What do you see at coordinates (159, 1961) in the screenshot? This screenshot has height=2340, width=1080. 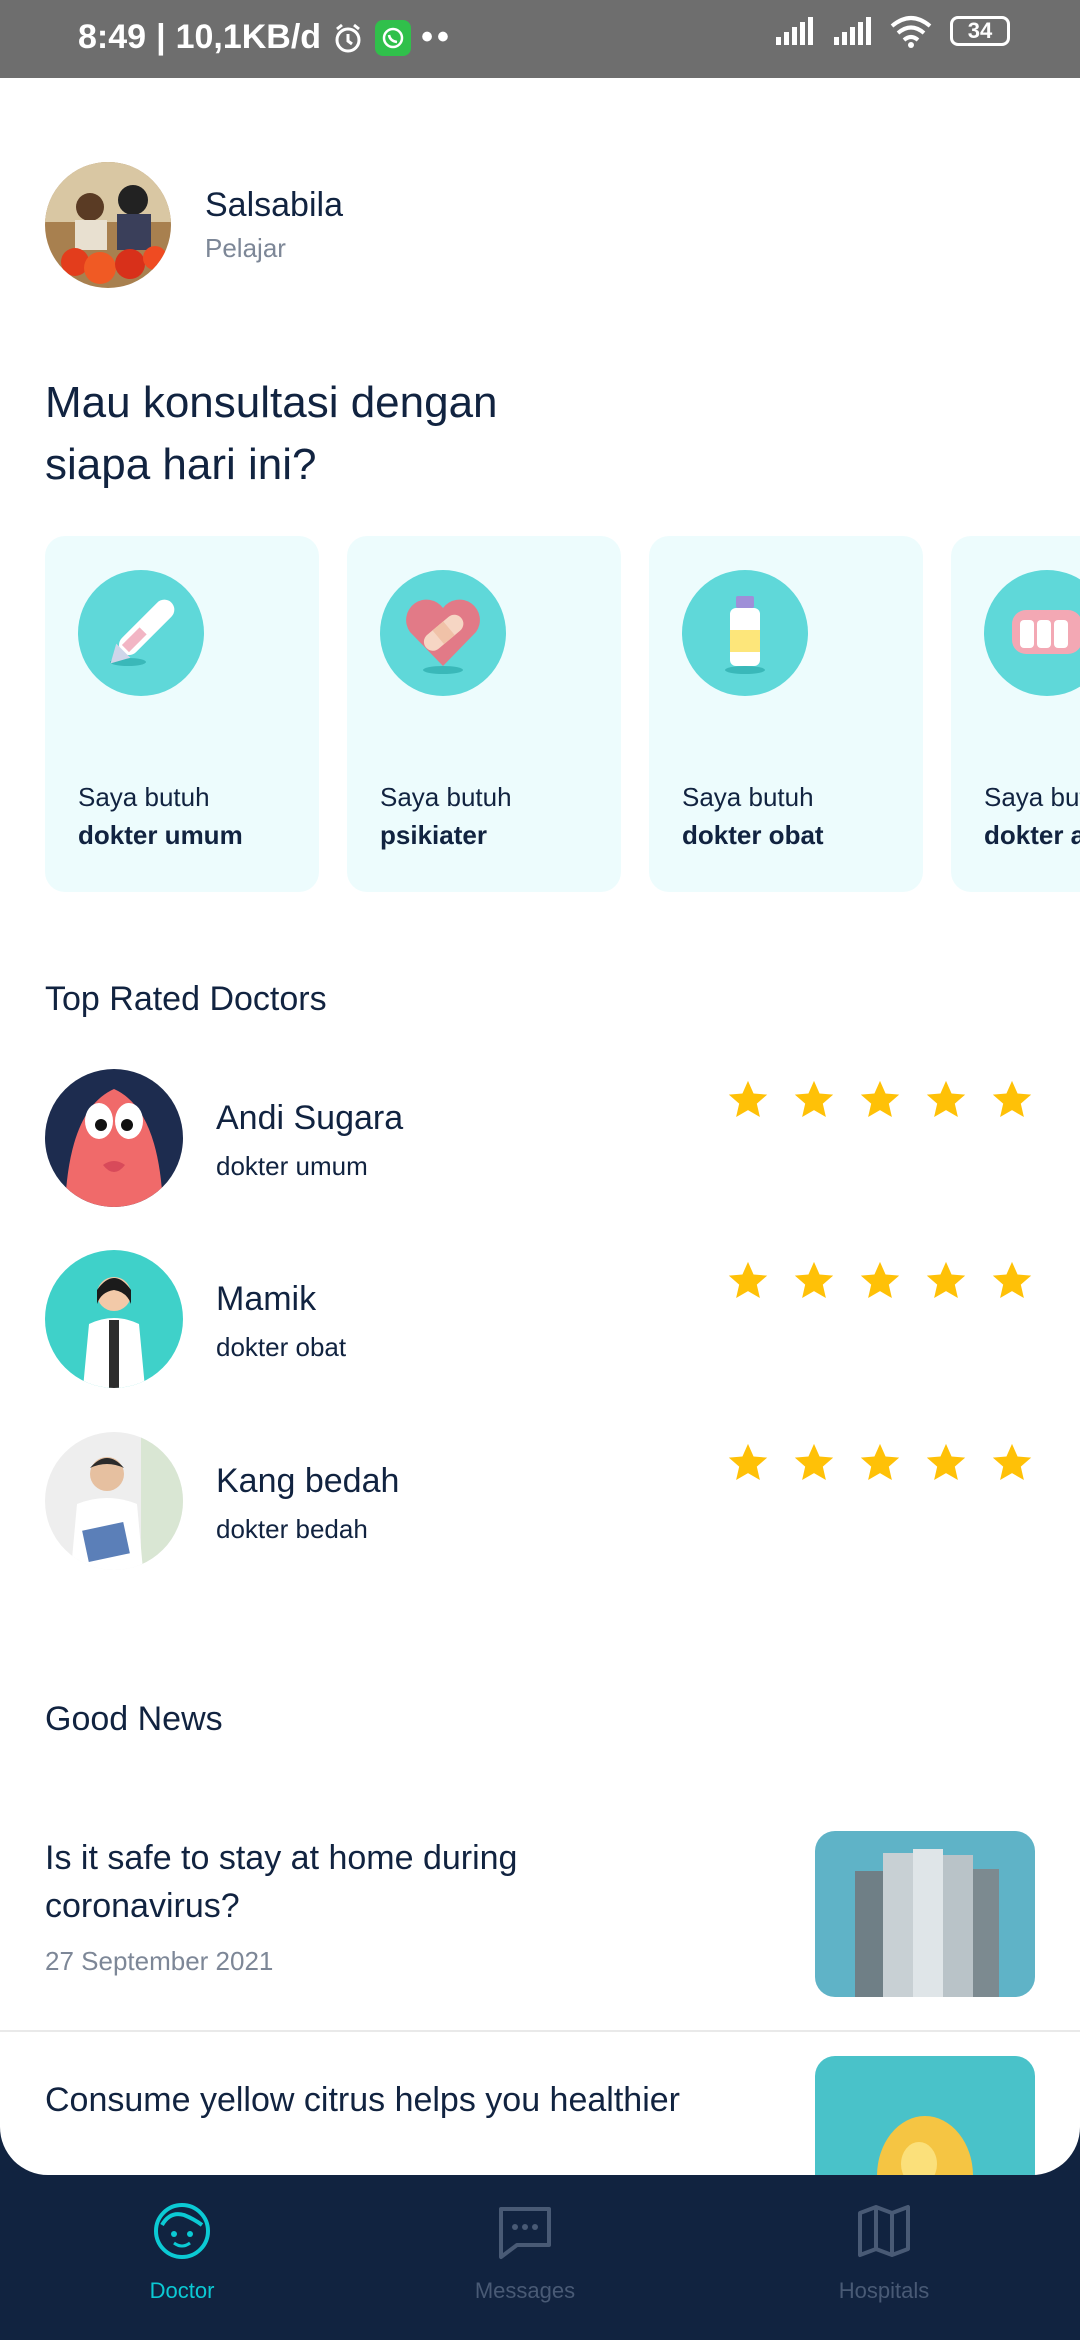 I see `news-date: 27 September 2021` at bounding box center [159, 1961].